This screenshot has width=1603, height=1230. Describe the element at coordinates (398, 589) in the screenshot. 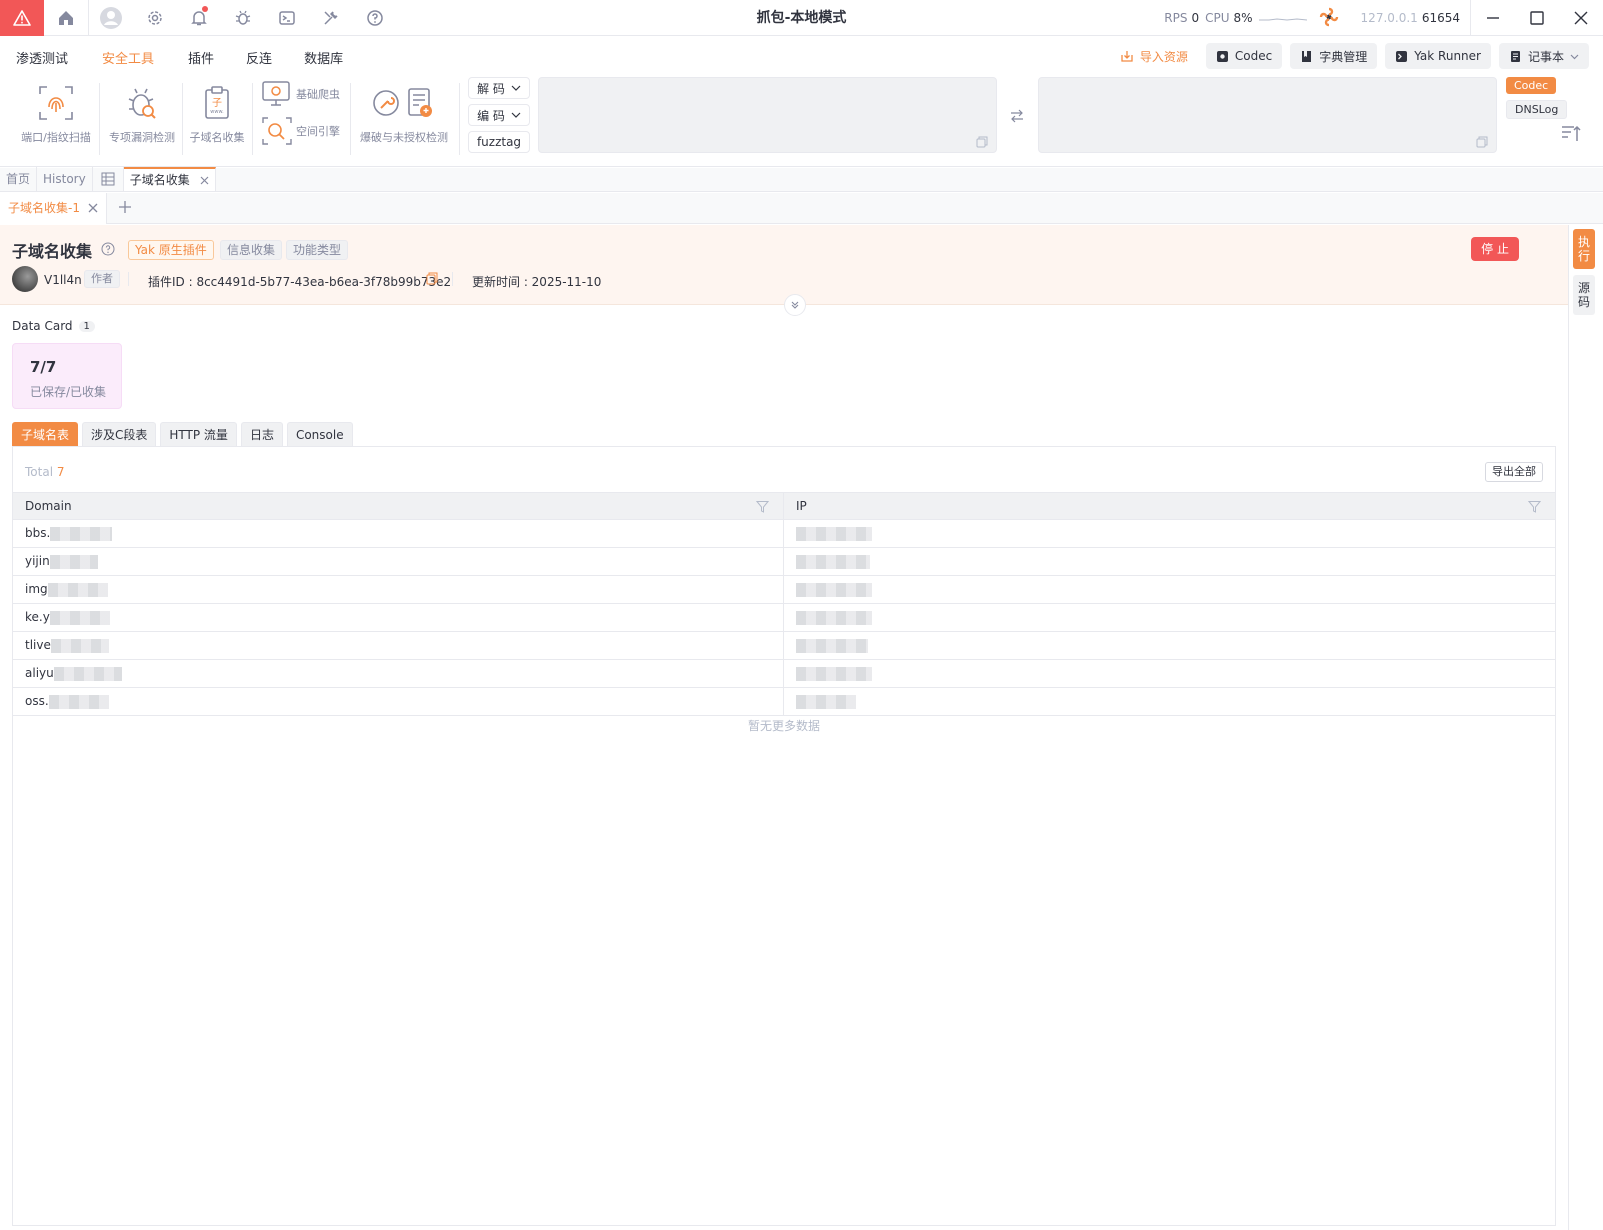

I see `domain-cell: img` at that location.